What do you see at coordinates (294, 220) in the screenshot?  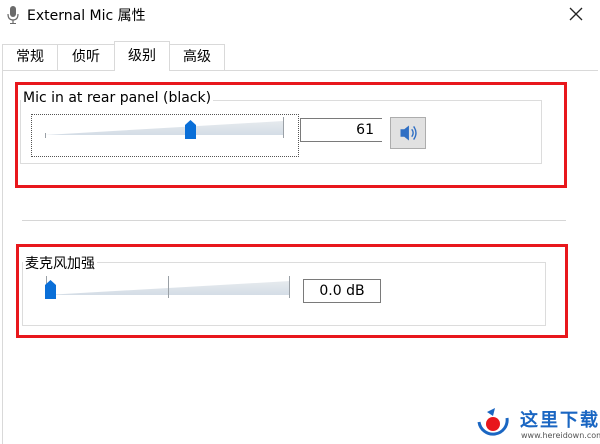 I see `section-divider` at bounding box center [294, 220].